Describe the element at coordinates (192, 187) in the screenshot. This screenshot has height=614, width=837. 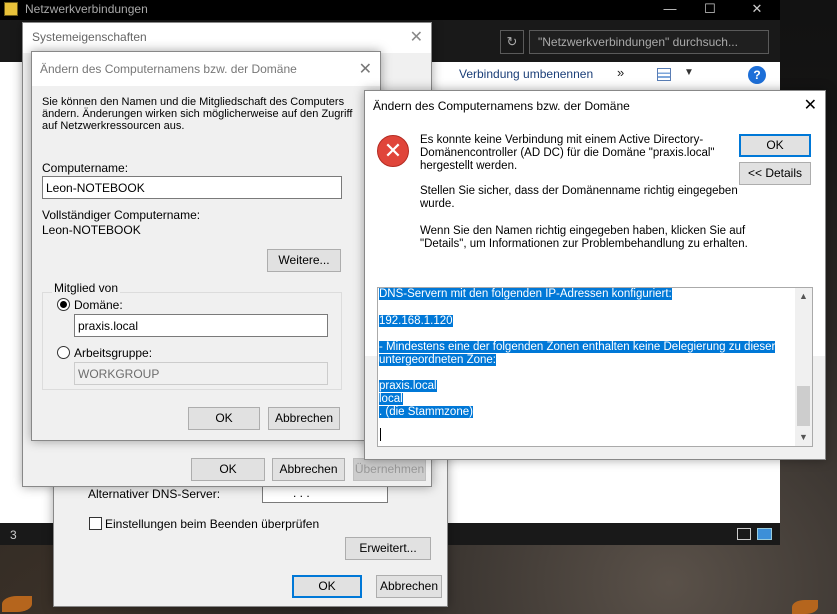
I see `computer-name-input: Leon-NOTEBOOK` at that location.